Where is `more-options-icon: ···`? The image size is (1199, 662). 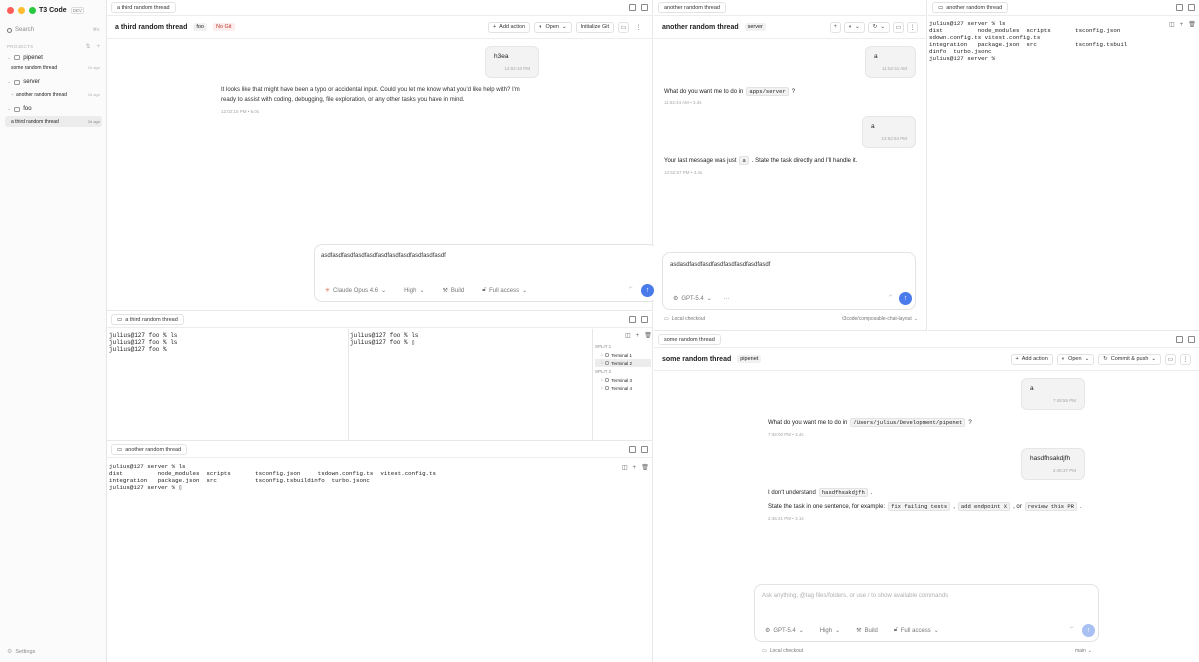
more-options-icon: ··· is located at coordinates (727, 299).